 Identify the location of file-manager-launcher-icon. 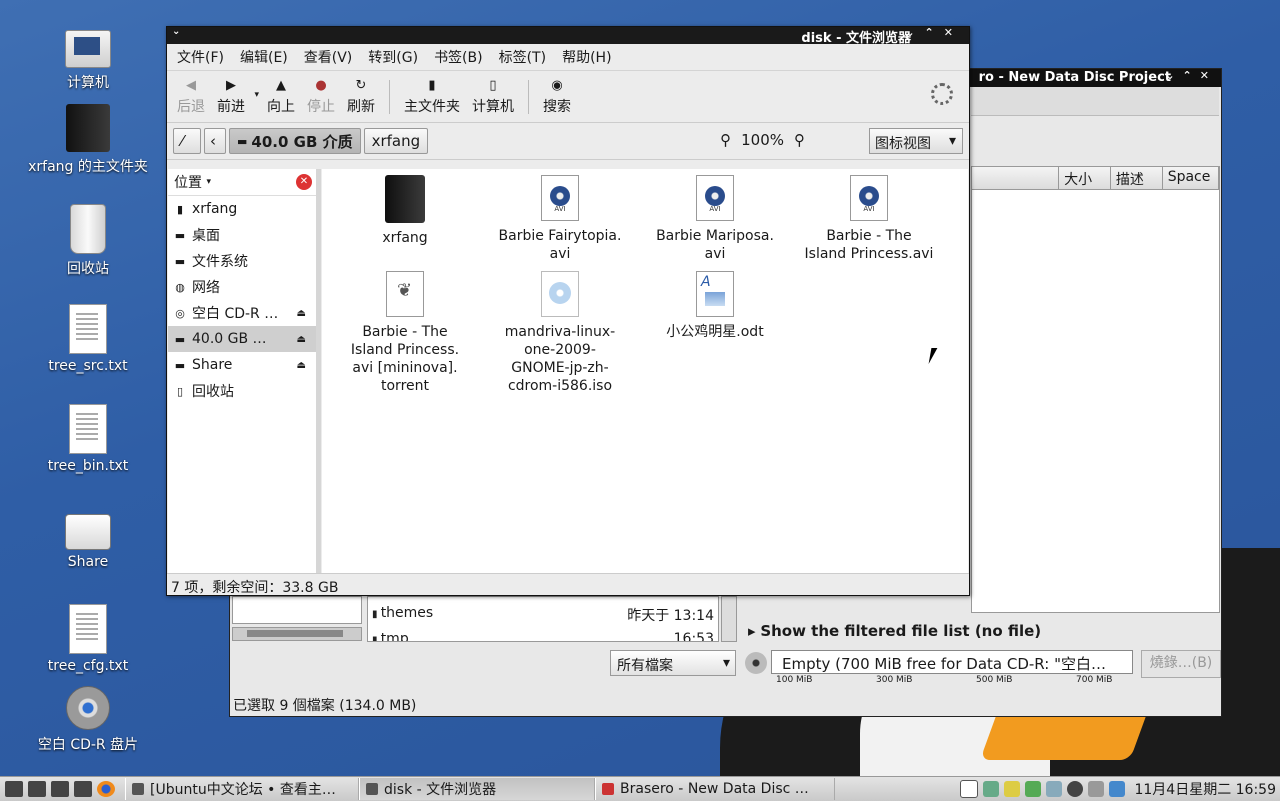
(37, 789).